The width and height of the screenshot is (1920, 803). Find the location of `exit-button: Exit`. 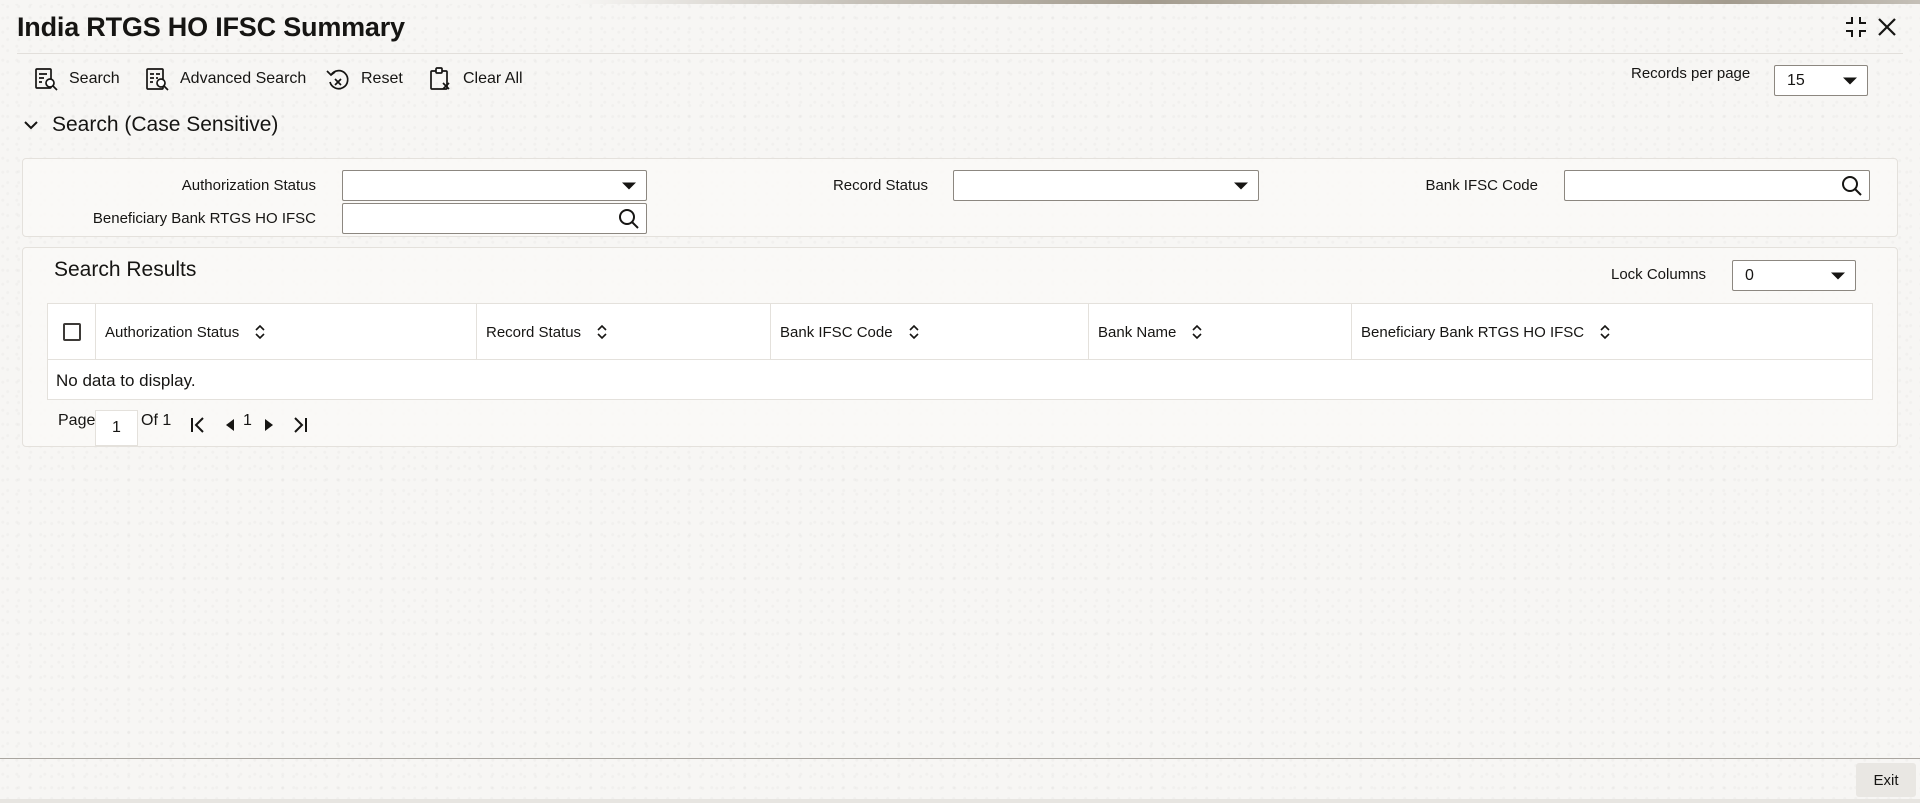

exit-button: Exit is located at coordinates (1886, 780).